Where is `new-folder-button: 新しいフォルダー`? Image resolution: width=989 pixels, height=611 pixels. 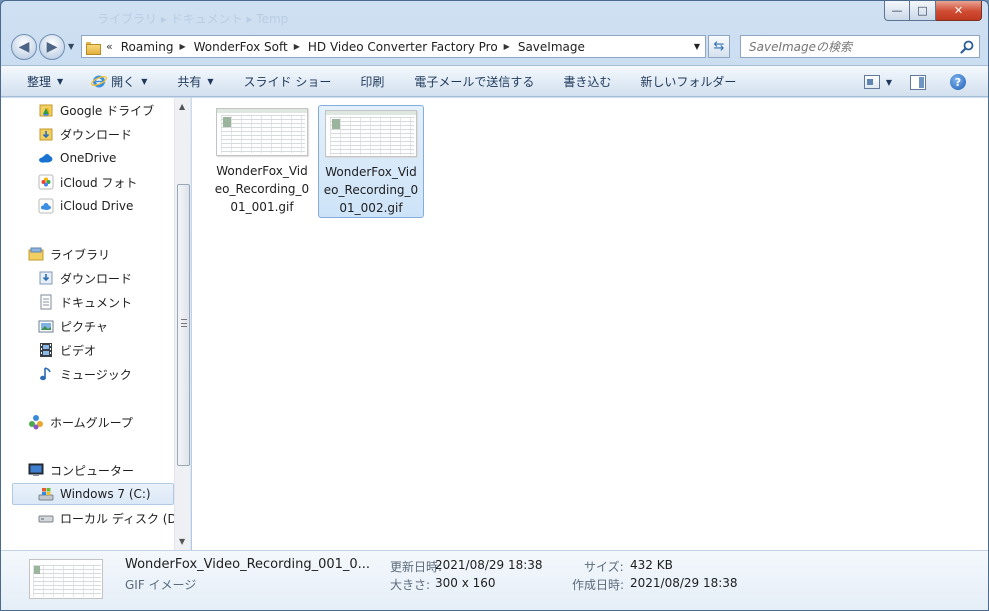 new-folder-button: 新しいフォルダー is located at coordinates (688, 81).